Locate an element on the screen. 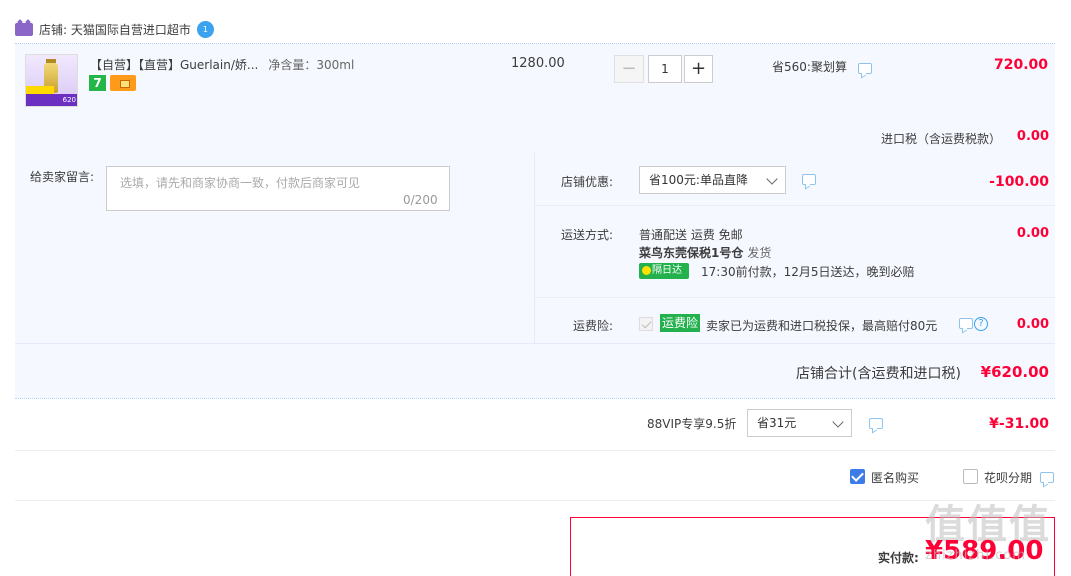  promo-info-icon is located at coordinates (865, 68).